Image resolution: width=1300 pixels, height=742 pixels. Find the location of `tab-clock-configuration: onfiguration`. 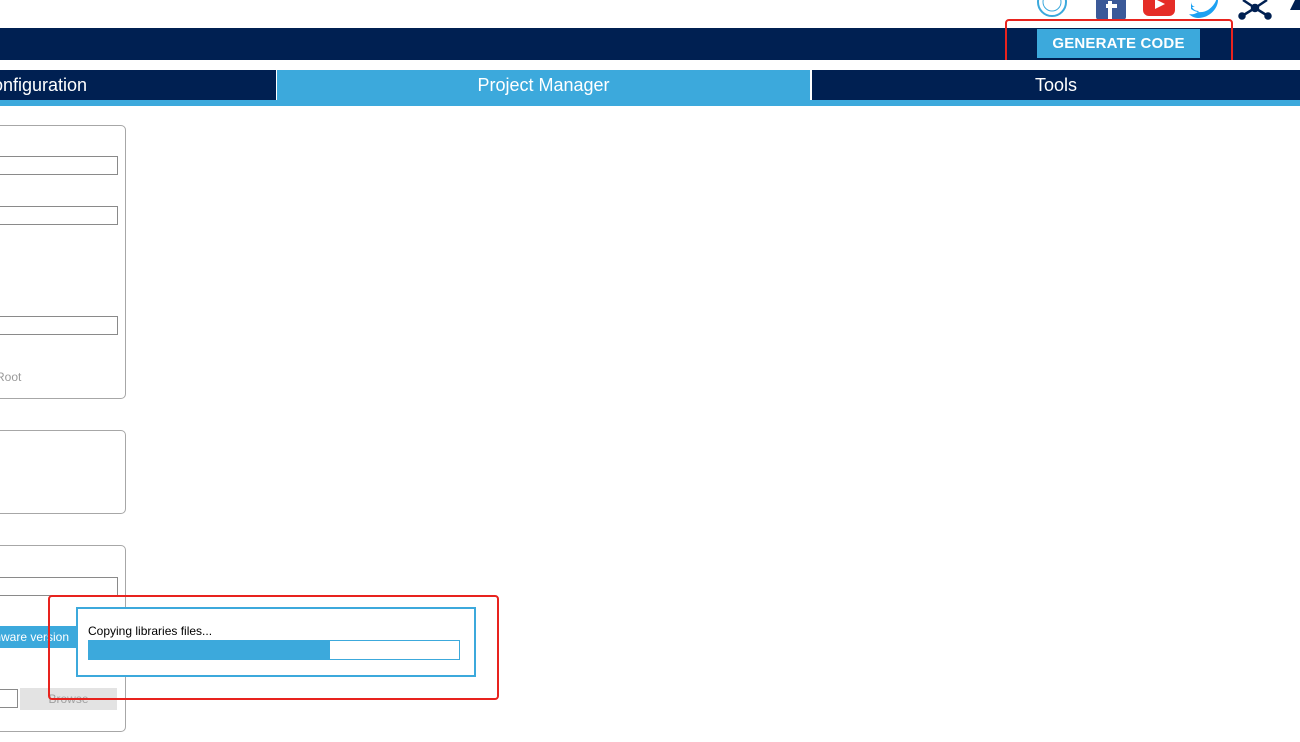

tab-clock-configuration: onfiguration is located at coordinates (138, 85).